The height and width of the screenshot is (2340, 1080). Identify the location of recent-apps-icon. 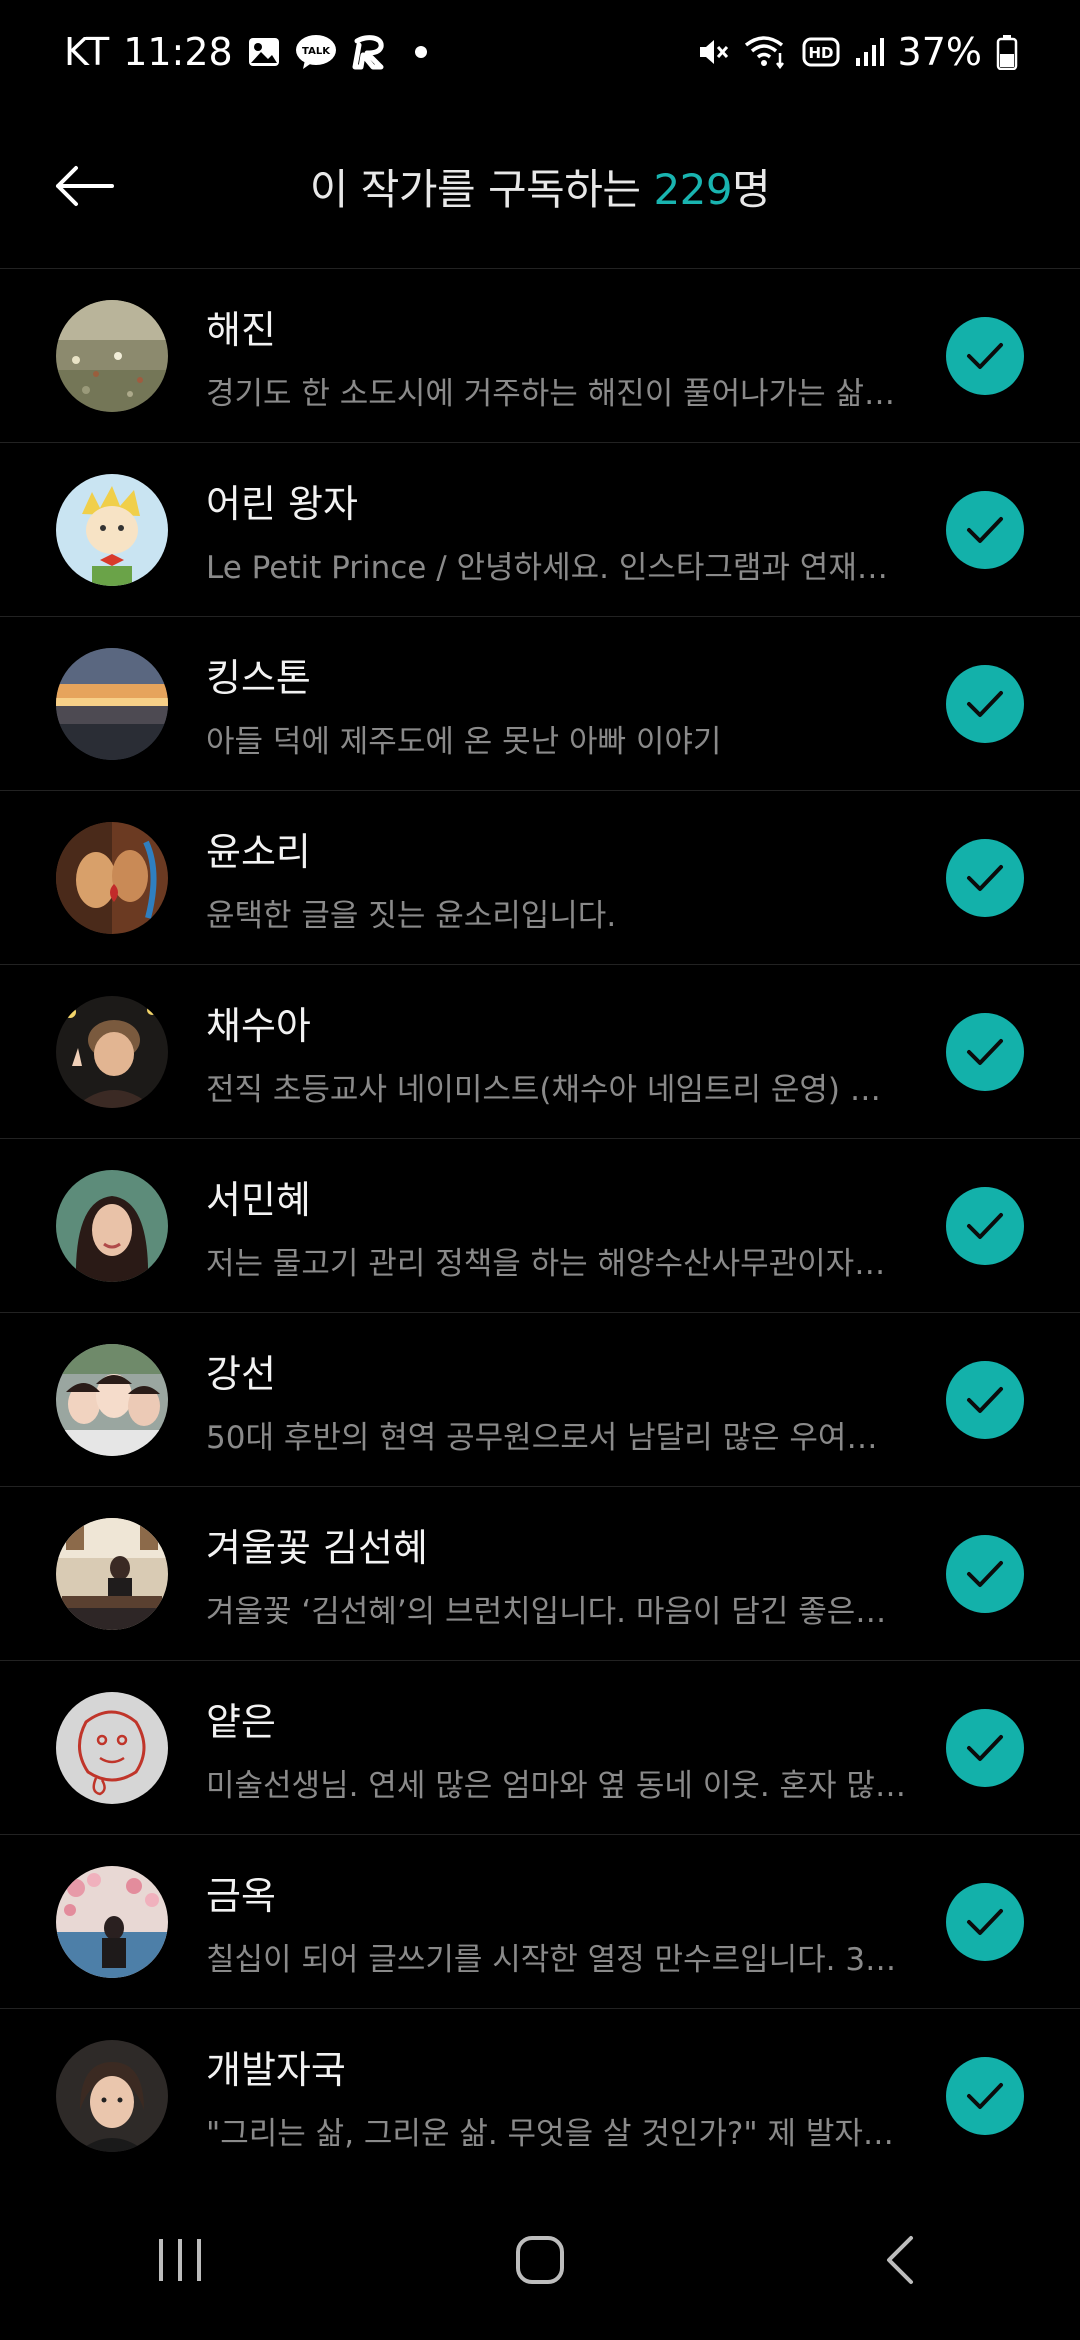
(180, 2260).